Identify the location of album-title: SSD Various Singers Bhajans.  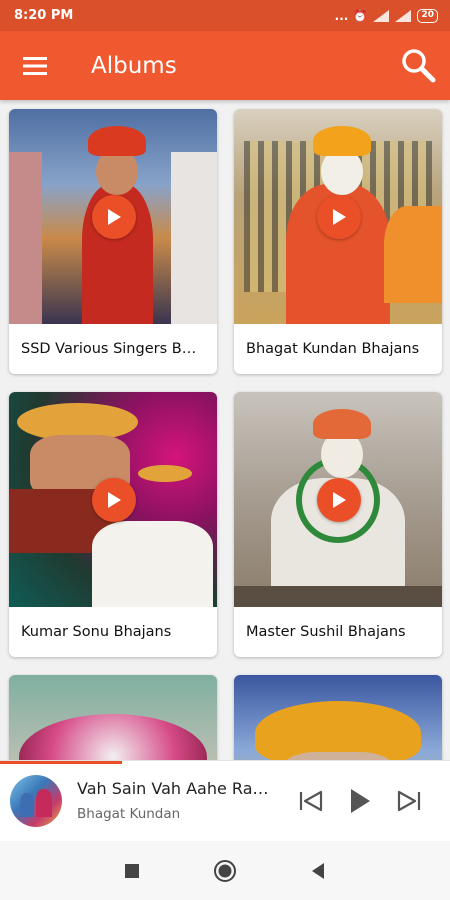
(113, 349).